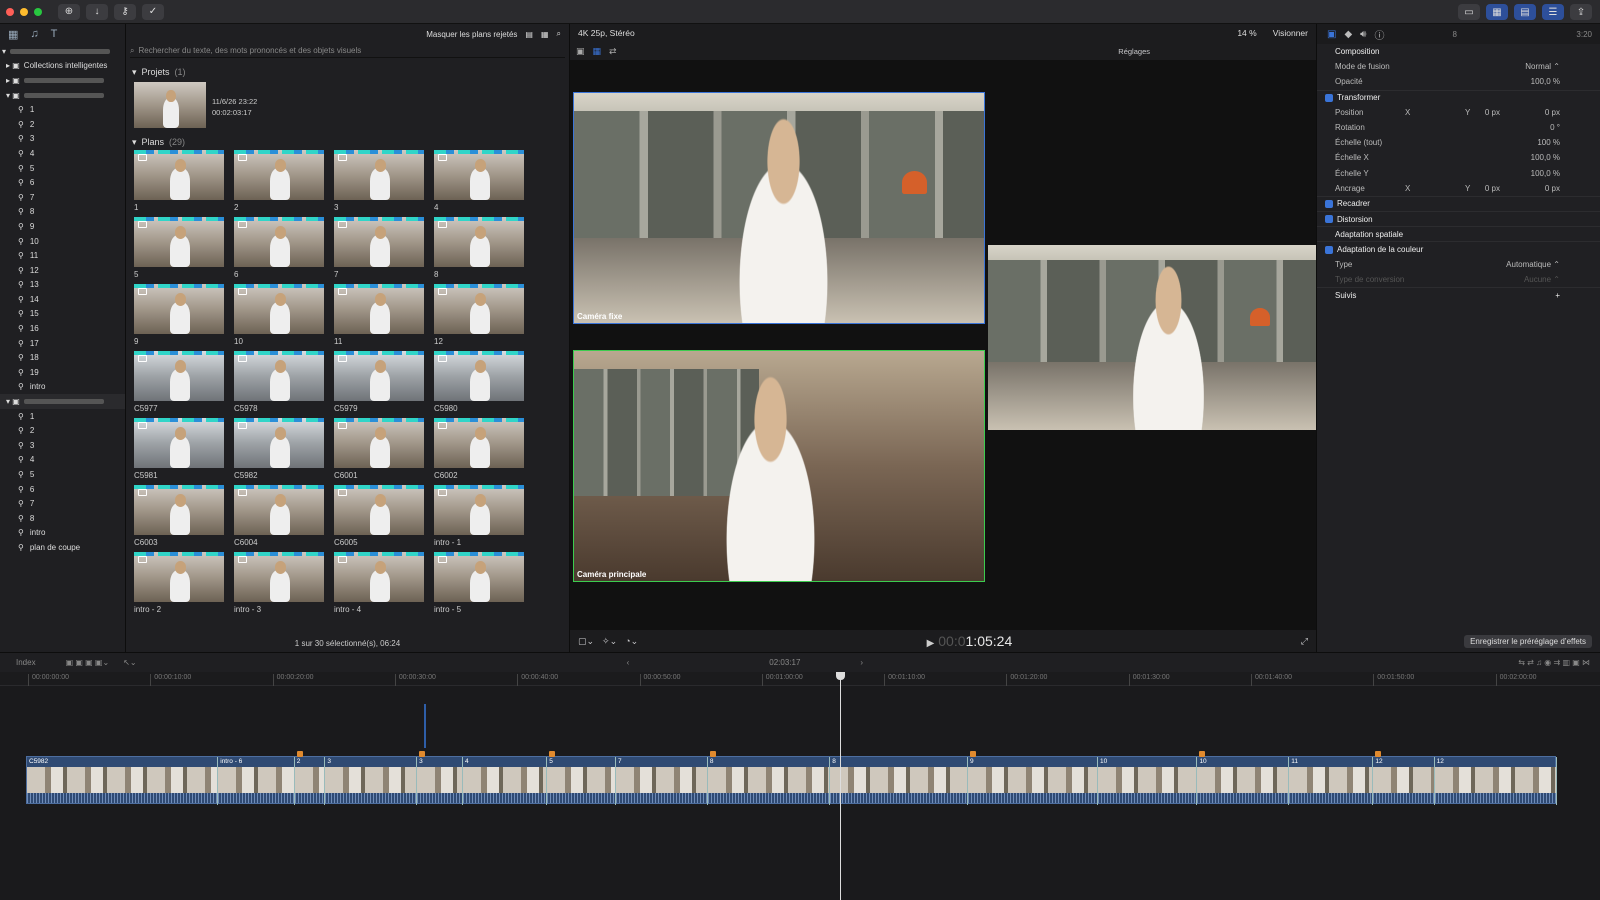  I want to click on forward-icon: ›, so click(861, 662).